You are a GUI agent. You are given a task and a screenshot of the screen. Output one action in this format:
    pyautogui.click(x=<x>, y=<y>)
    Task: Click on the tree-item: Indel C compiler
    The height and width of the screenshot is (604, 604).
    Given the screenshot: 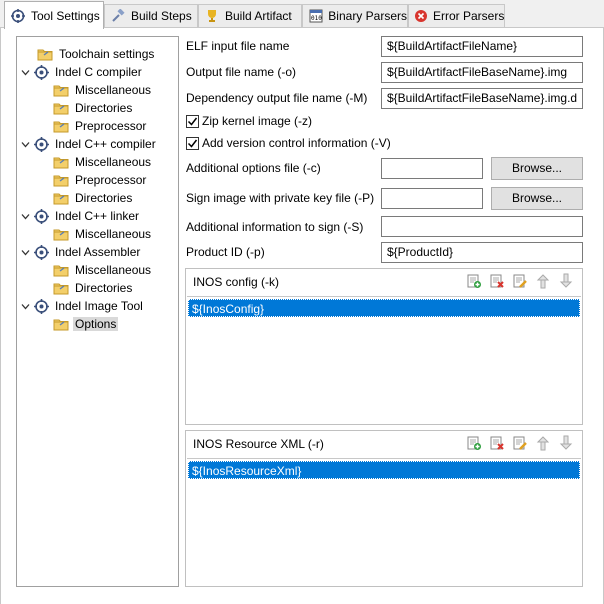 What is the action you would take?
    pyautogui.click(x=82, y=72)
    